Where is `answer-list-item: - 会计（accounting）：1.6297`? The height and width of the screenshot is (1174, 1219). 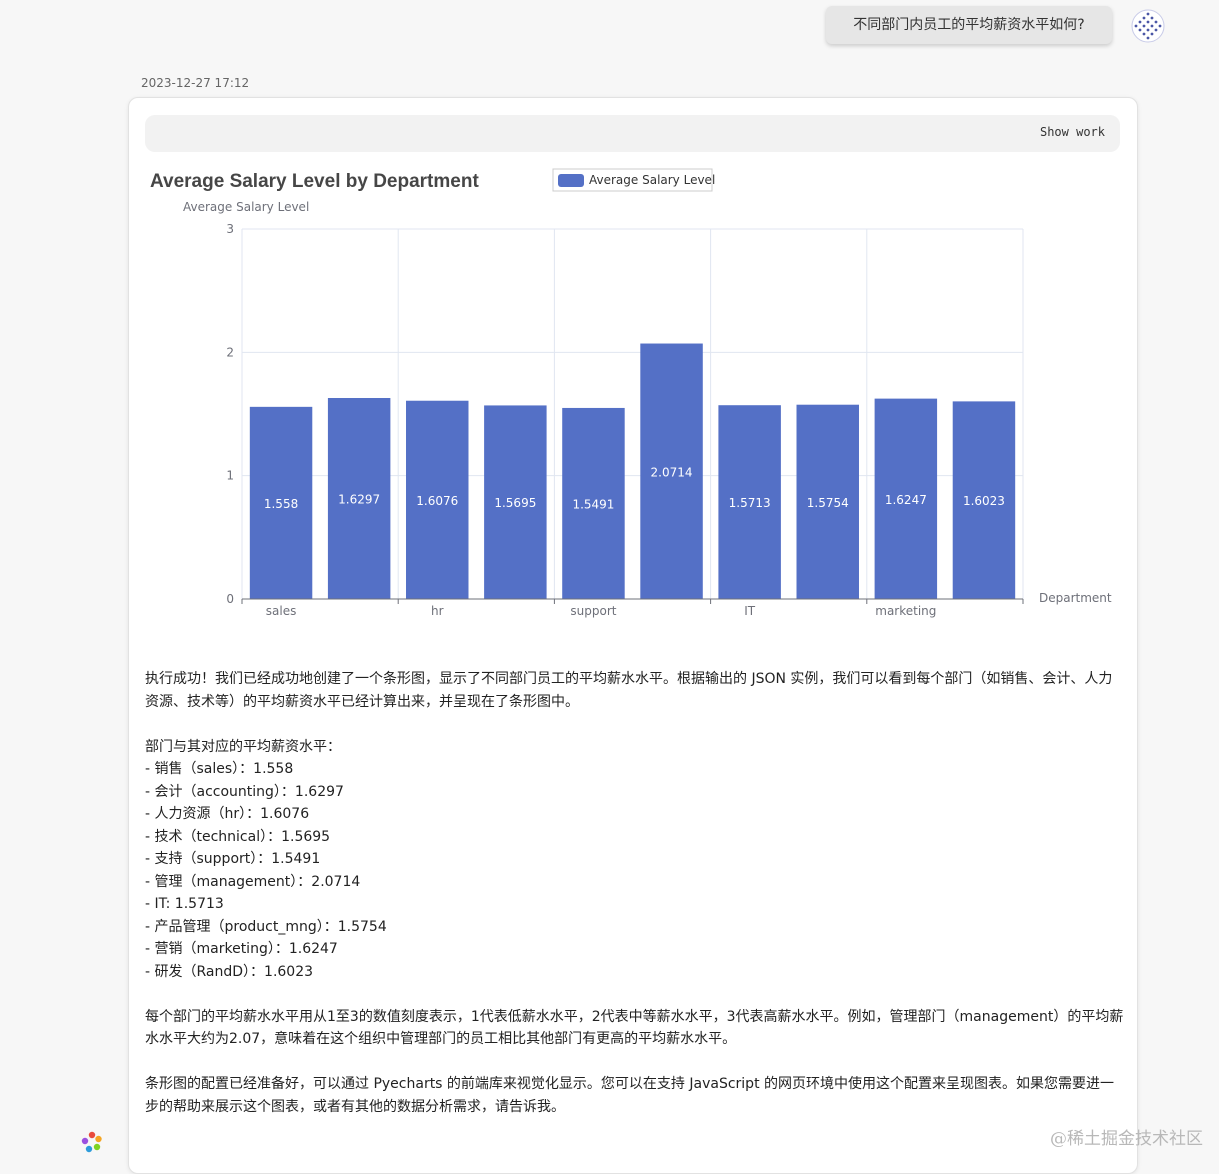
answer-list-item: - 会计（accounting）：1.6297 is located at coordinates (244, 791).